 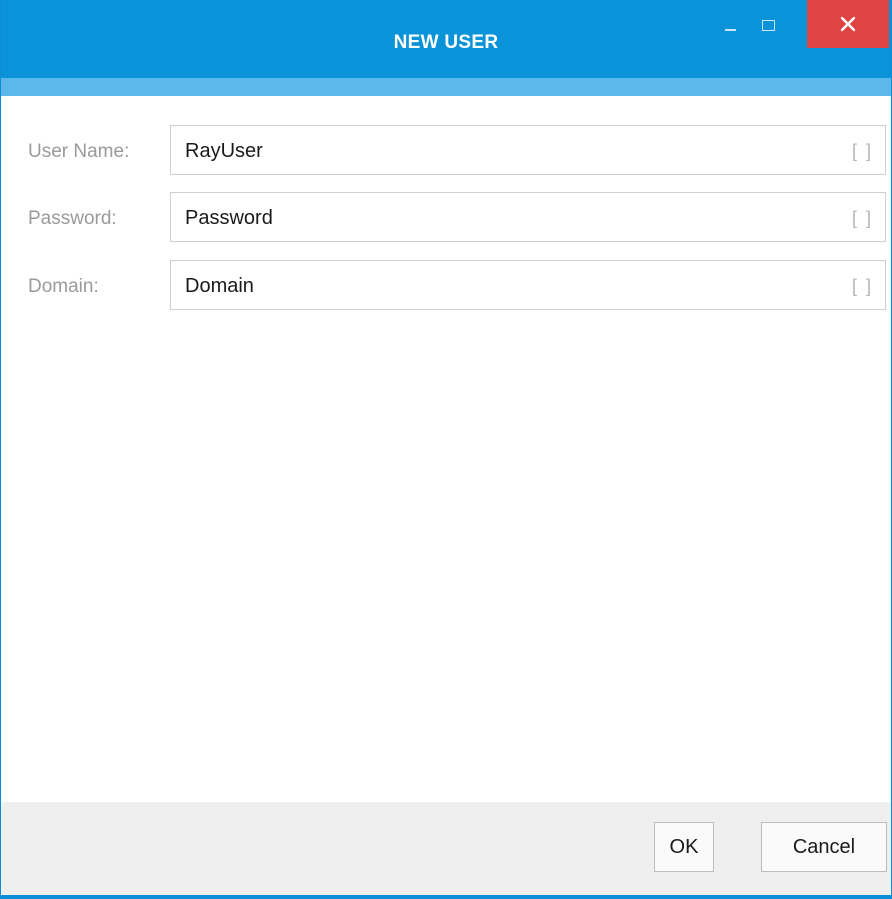 What do you see at coordinates (824, 847) in the screenshot?
I see `cancel-button: Cancel` at bounding box center [824, 847].